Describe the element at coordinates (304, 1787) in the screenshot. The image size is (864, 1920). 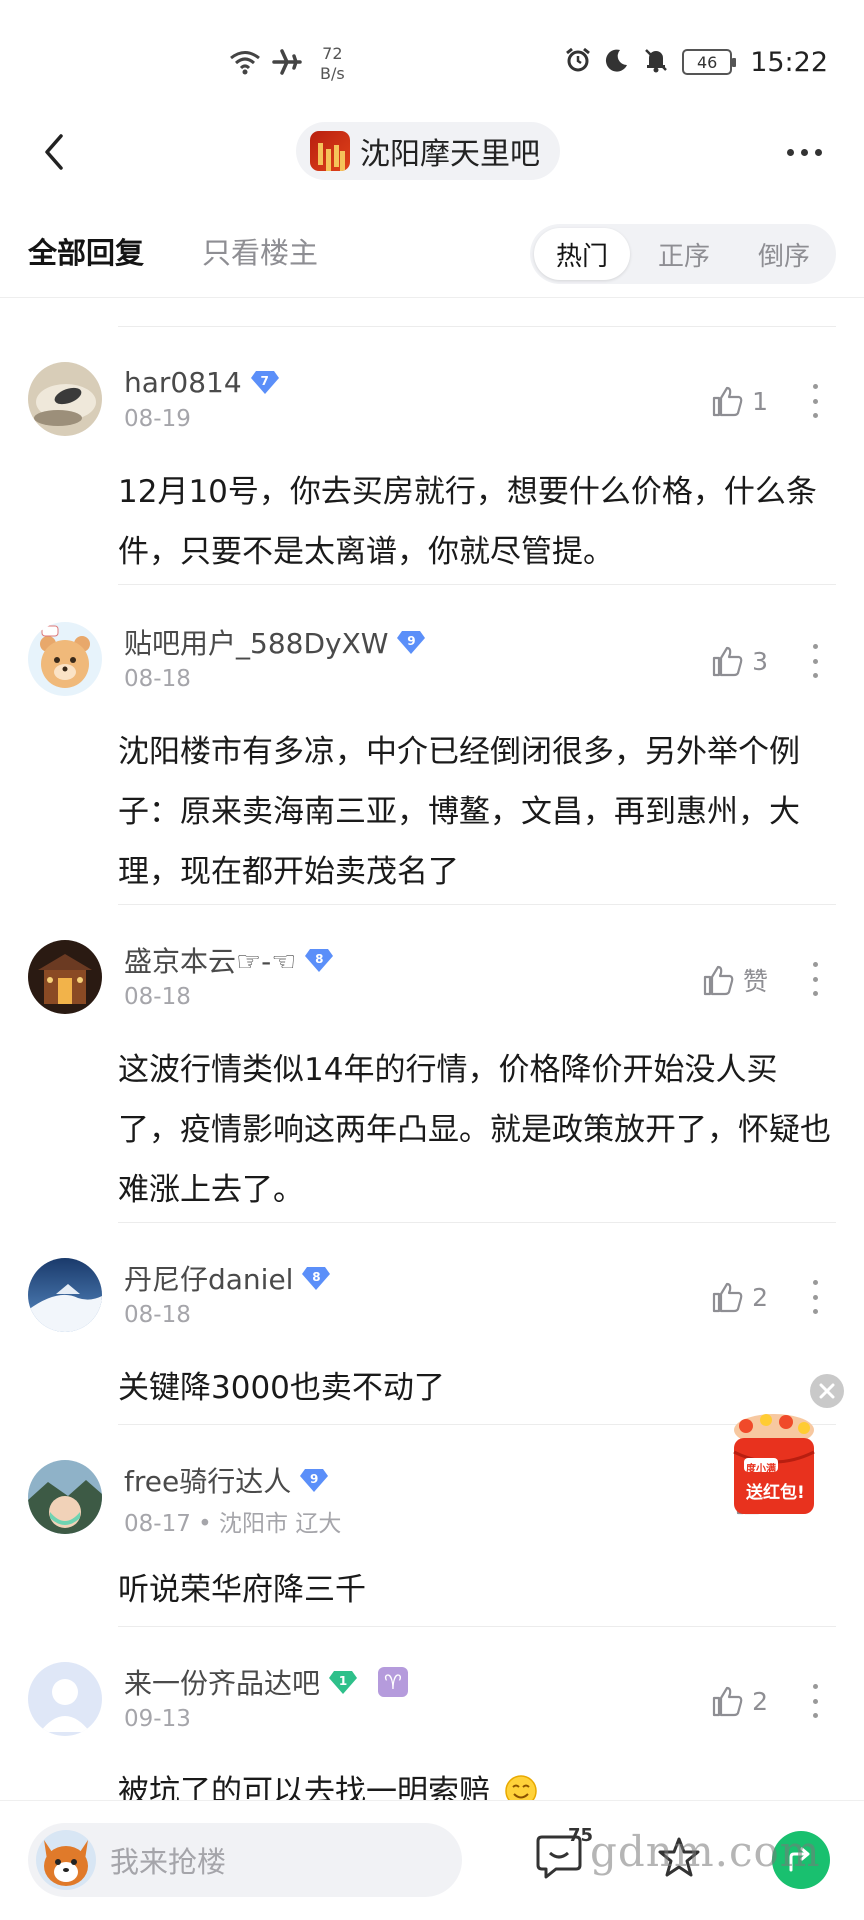
I see `reply-text: 被坑了的可以去找一明索赔` at that location.